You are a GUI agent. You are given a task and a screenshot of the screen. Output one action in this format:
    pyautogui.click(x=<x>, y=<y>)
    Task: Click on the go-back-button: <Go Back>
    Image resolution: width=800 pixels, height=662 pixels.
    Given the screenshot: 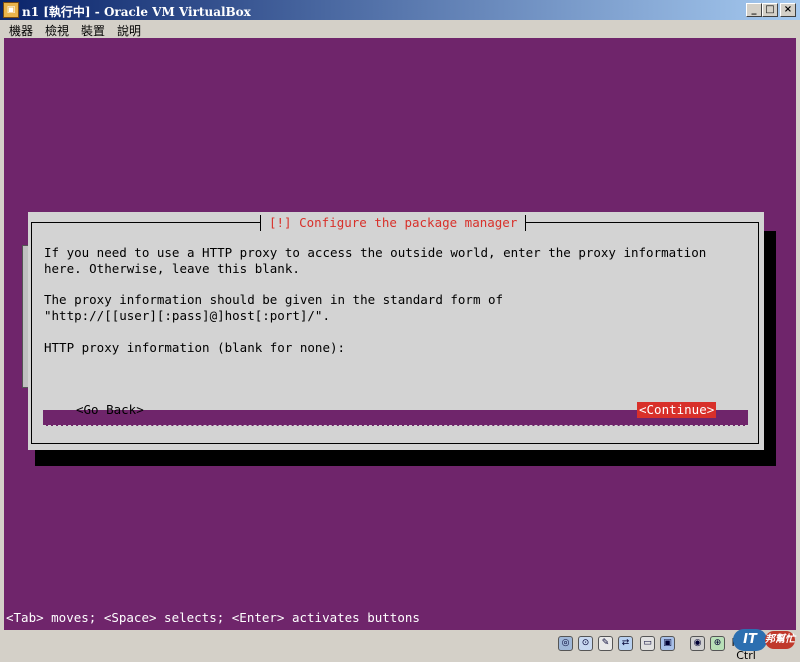 What is the action you would take?
    pyautogui.click(x=110, y=410)
    